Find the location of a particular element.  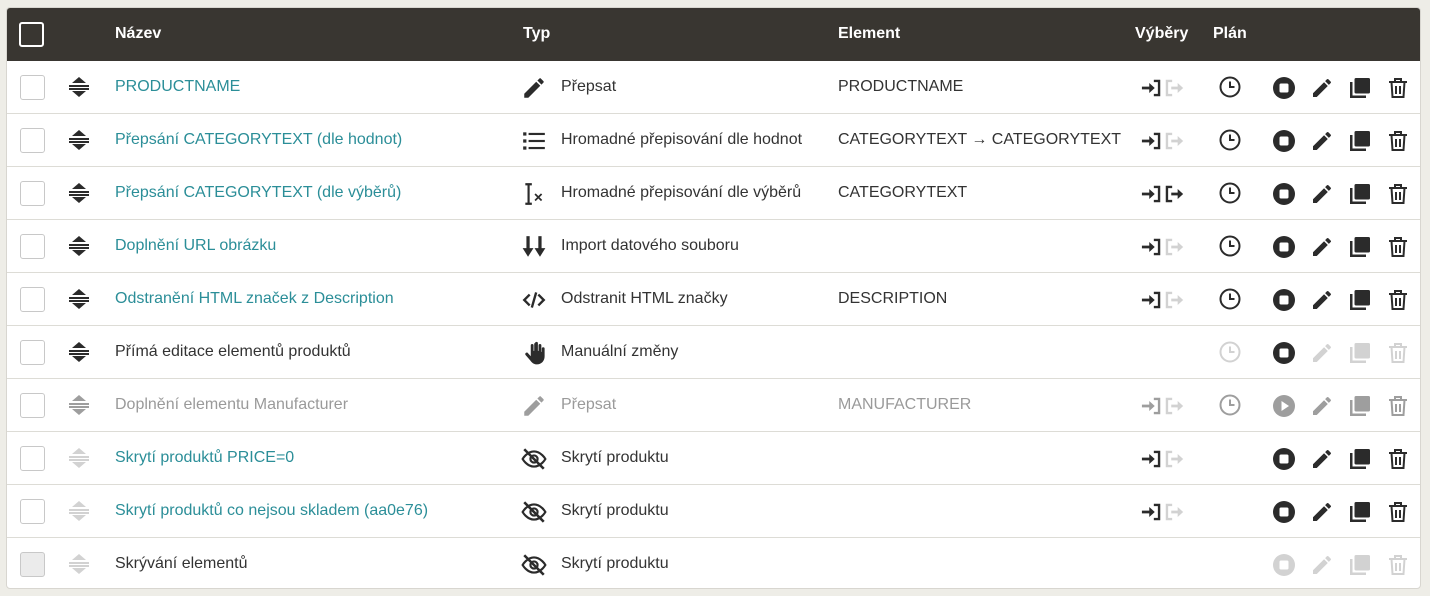

play-icon is located at coordinates (1284, 406).